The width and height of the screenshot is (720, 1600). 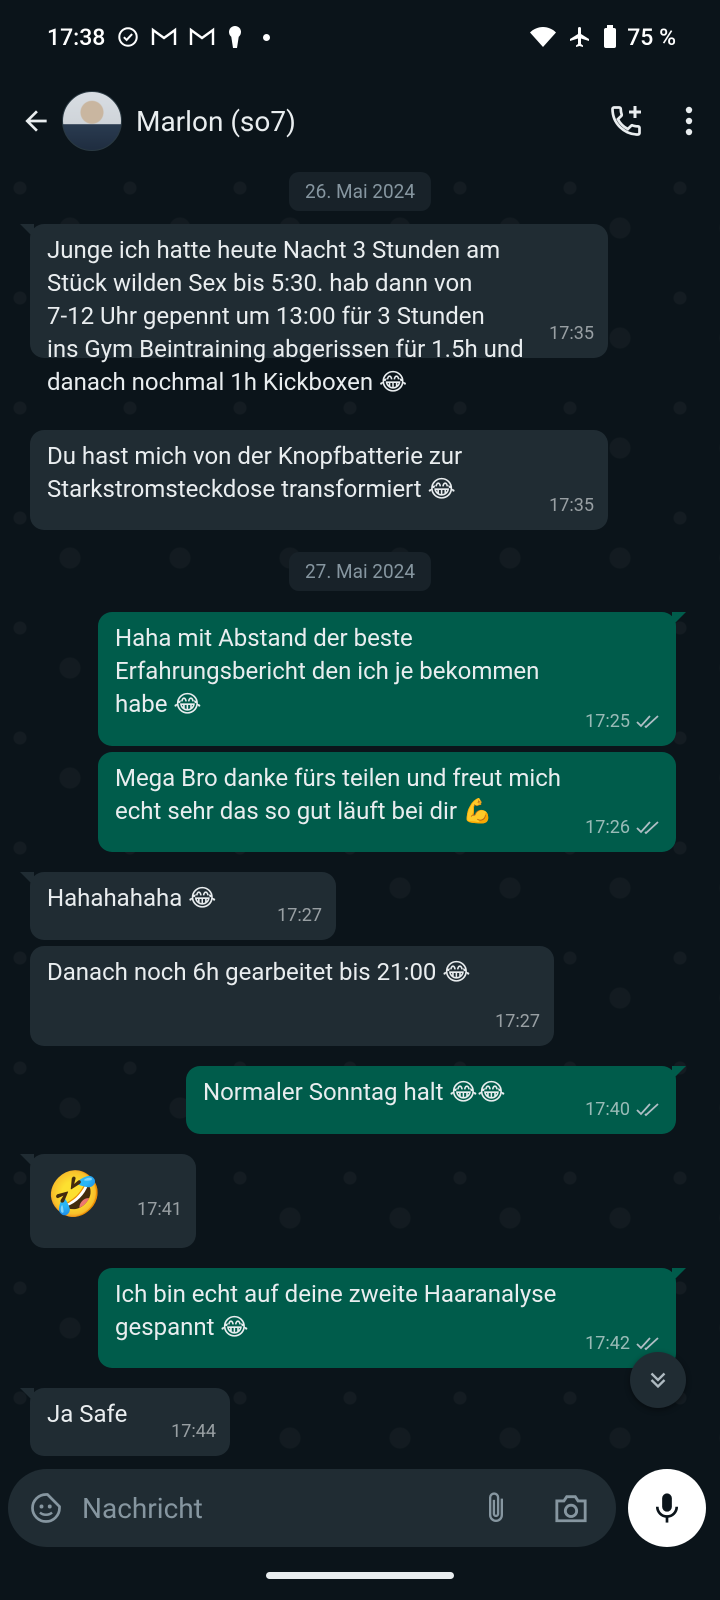 What do you see at coordinates (607, 1109) in the screenshot?
I see `message-time: 17:40` at bounding box center [607, 1109].